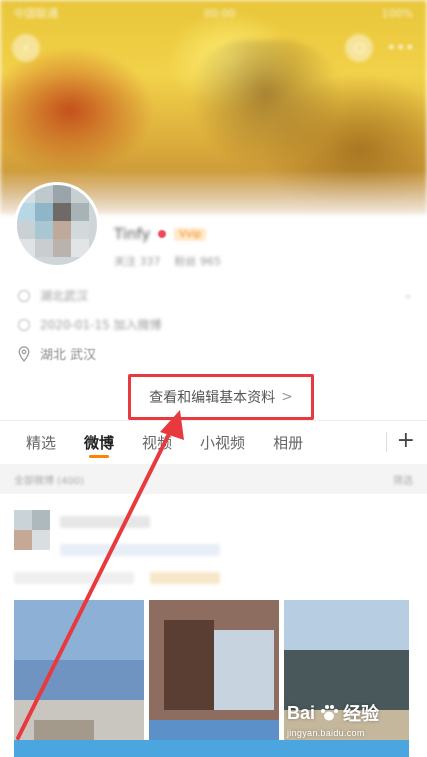  Describe the element at coordinates (24, 324) in the screenshot. I see `clock-icon` at that location.